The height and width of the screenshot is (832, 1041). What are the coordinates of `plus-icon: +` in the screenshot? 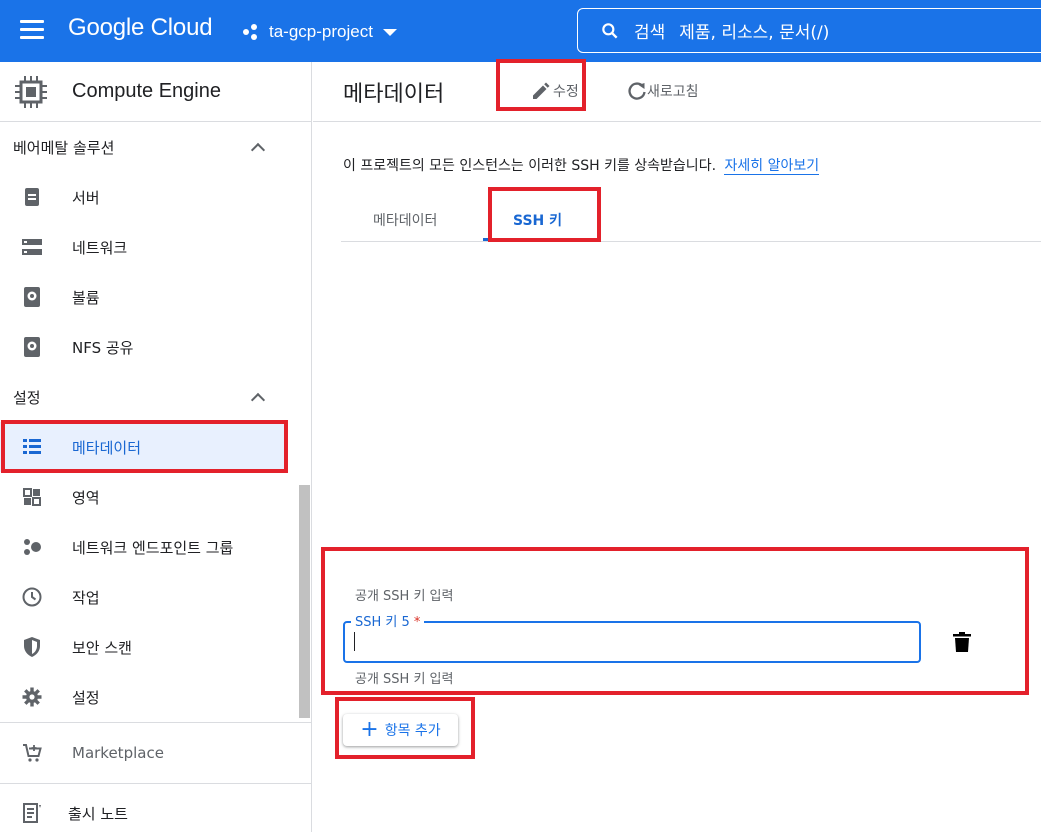 It's located at (369, 729).